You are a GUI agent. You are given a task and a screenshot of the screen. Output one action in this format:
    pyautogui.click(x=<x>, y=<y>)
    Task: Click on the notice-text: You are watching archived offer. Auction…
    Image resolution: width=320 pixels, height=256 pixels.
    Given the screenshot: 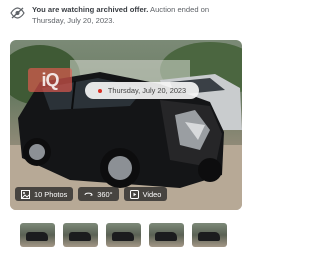 What is the action you would take?
    pyautogui.click(x=137, y=15)
    